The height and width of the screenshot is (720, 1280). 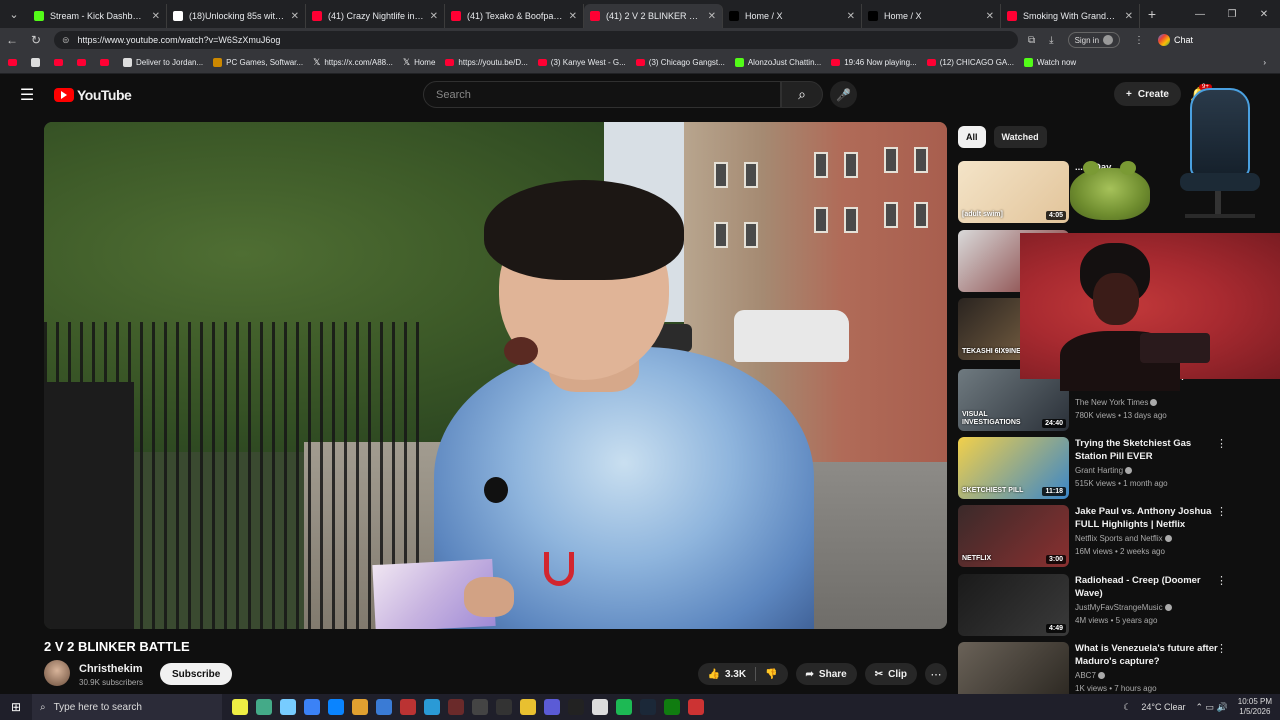 I want to click on close-window-icon: ✕, so click(x=1264, y=14).